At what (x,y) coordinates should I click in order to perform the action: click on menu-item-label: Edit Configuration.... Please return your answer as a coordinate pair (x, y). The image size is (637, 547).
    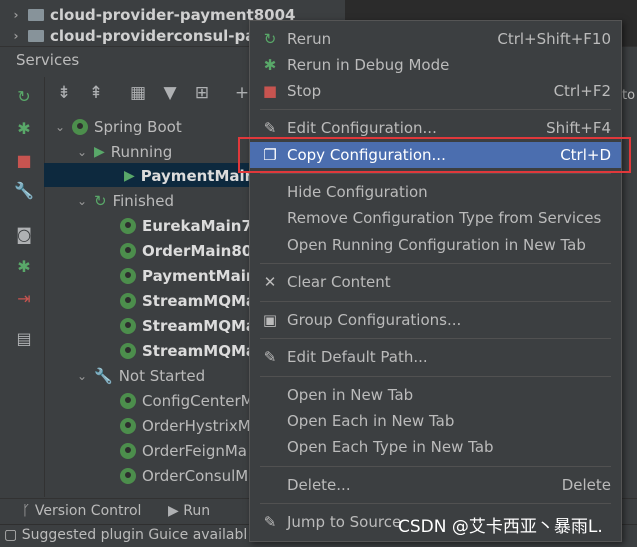
    Looking at the image, I should click on (362, 128).